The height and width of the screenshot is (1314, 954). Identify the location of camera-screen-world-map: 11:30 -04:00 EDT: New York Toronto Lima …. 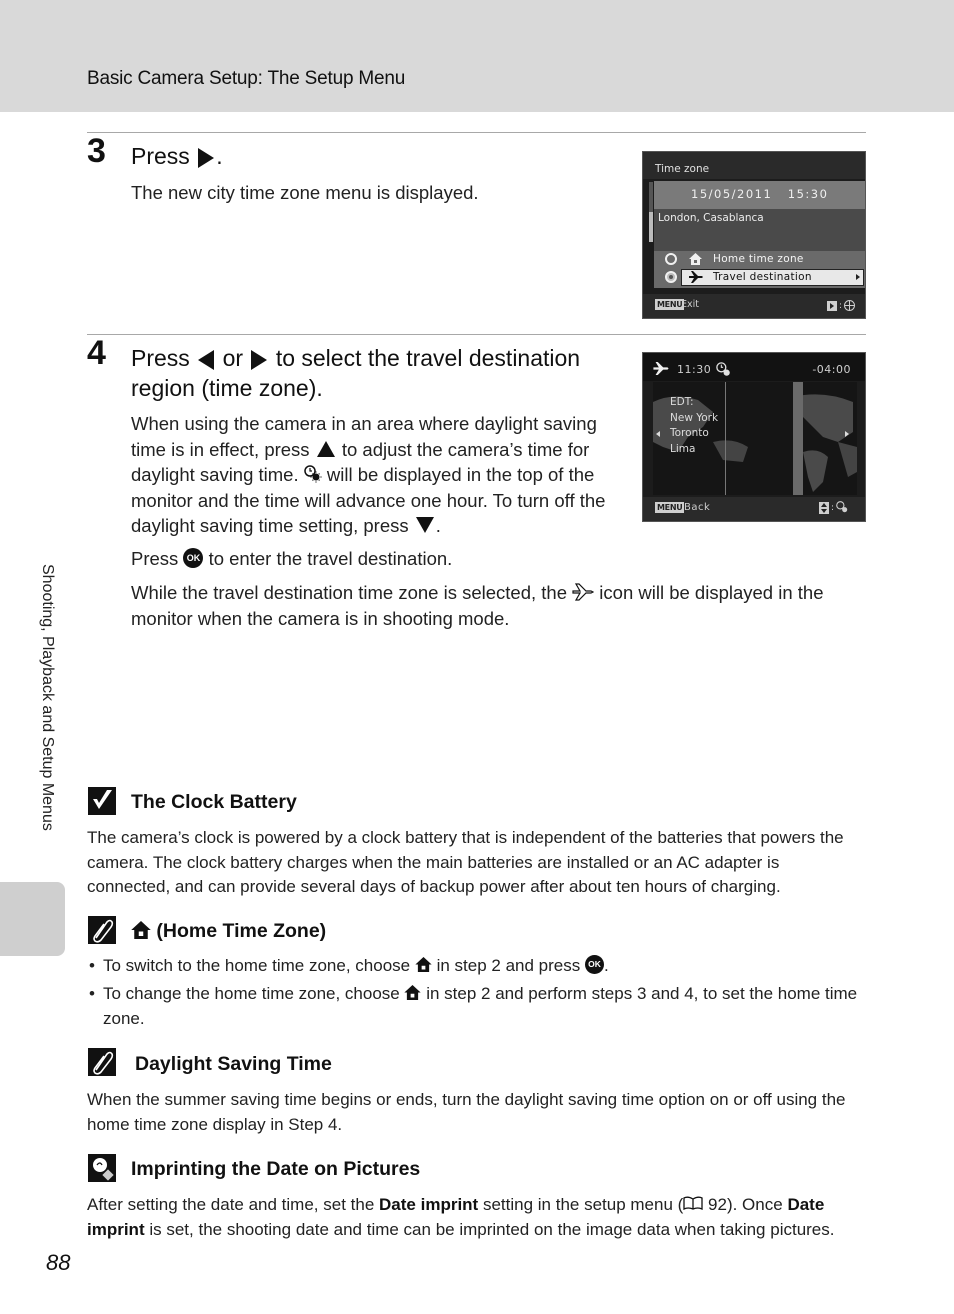
(754, 437).